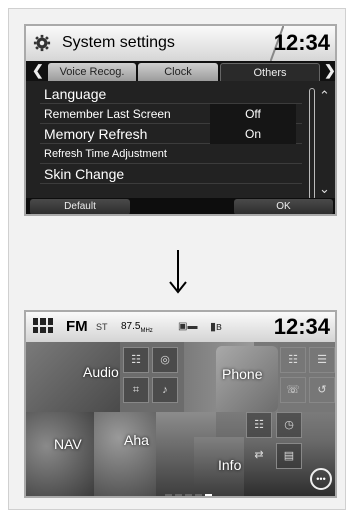 This screenshot has width=354, height=518. Describe the element at coordinates (322, 360) in the screenshot. I see `contacts-icon: ☰` at that location.